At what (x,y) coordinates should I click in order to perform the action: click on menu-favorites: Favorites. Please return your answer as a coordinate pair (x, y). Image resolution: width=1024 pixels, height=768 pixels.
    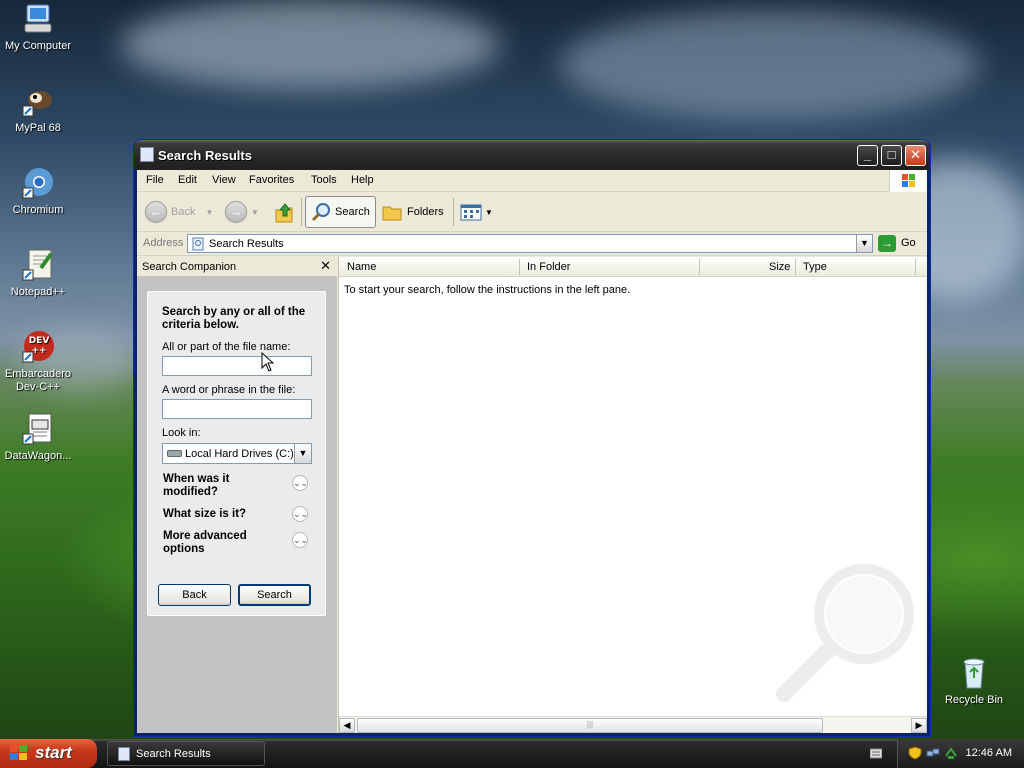
    Looking at the image, I should click on (271, 180).